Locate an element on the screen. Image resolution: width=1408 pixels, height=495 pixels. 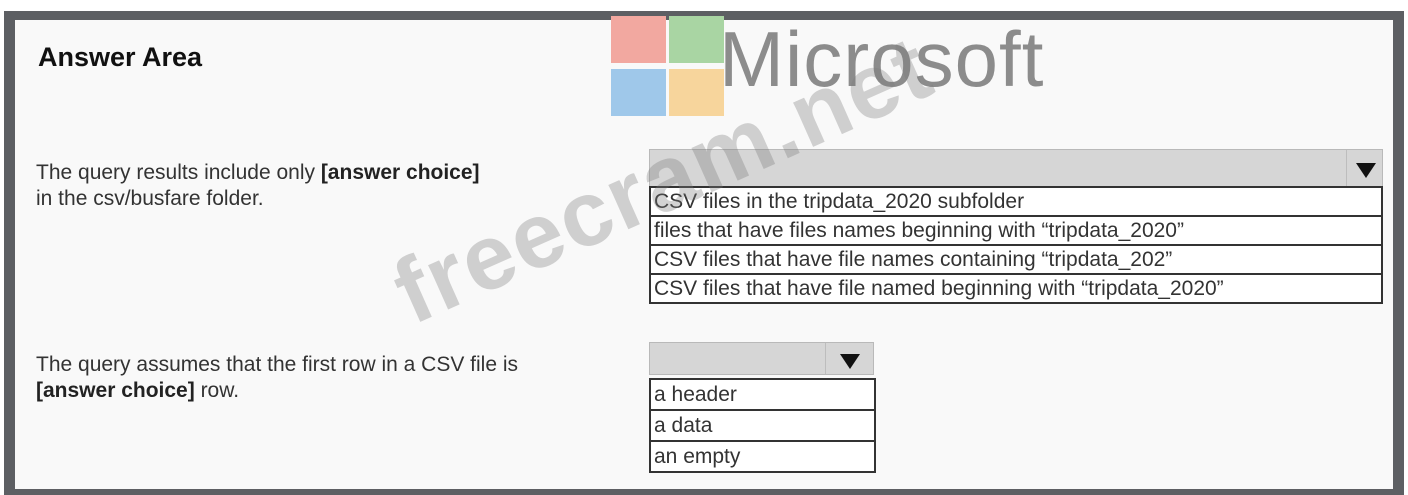
logo-red-square is located at coordinates (638, 39).